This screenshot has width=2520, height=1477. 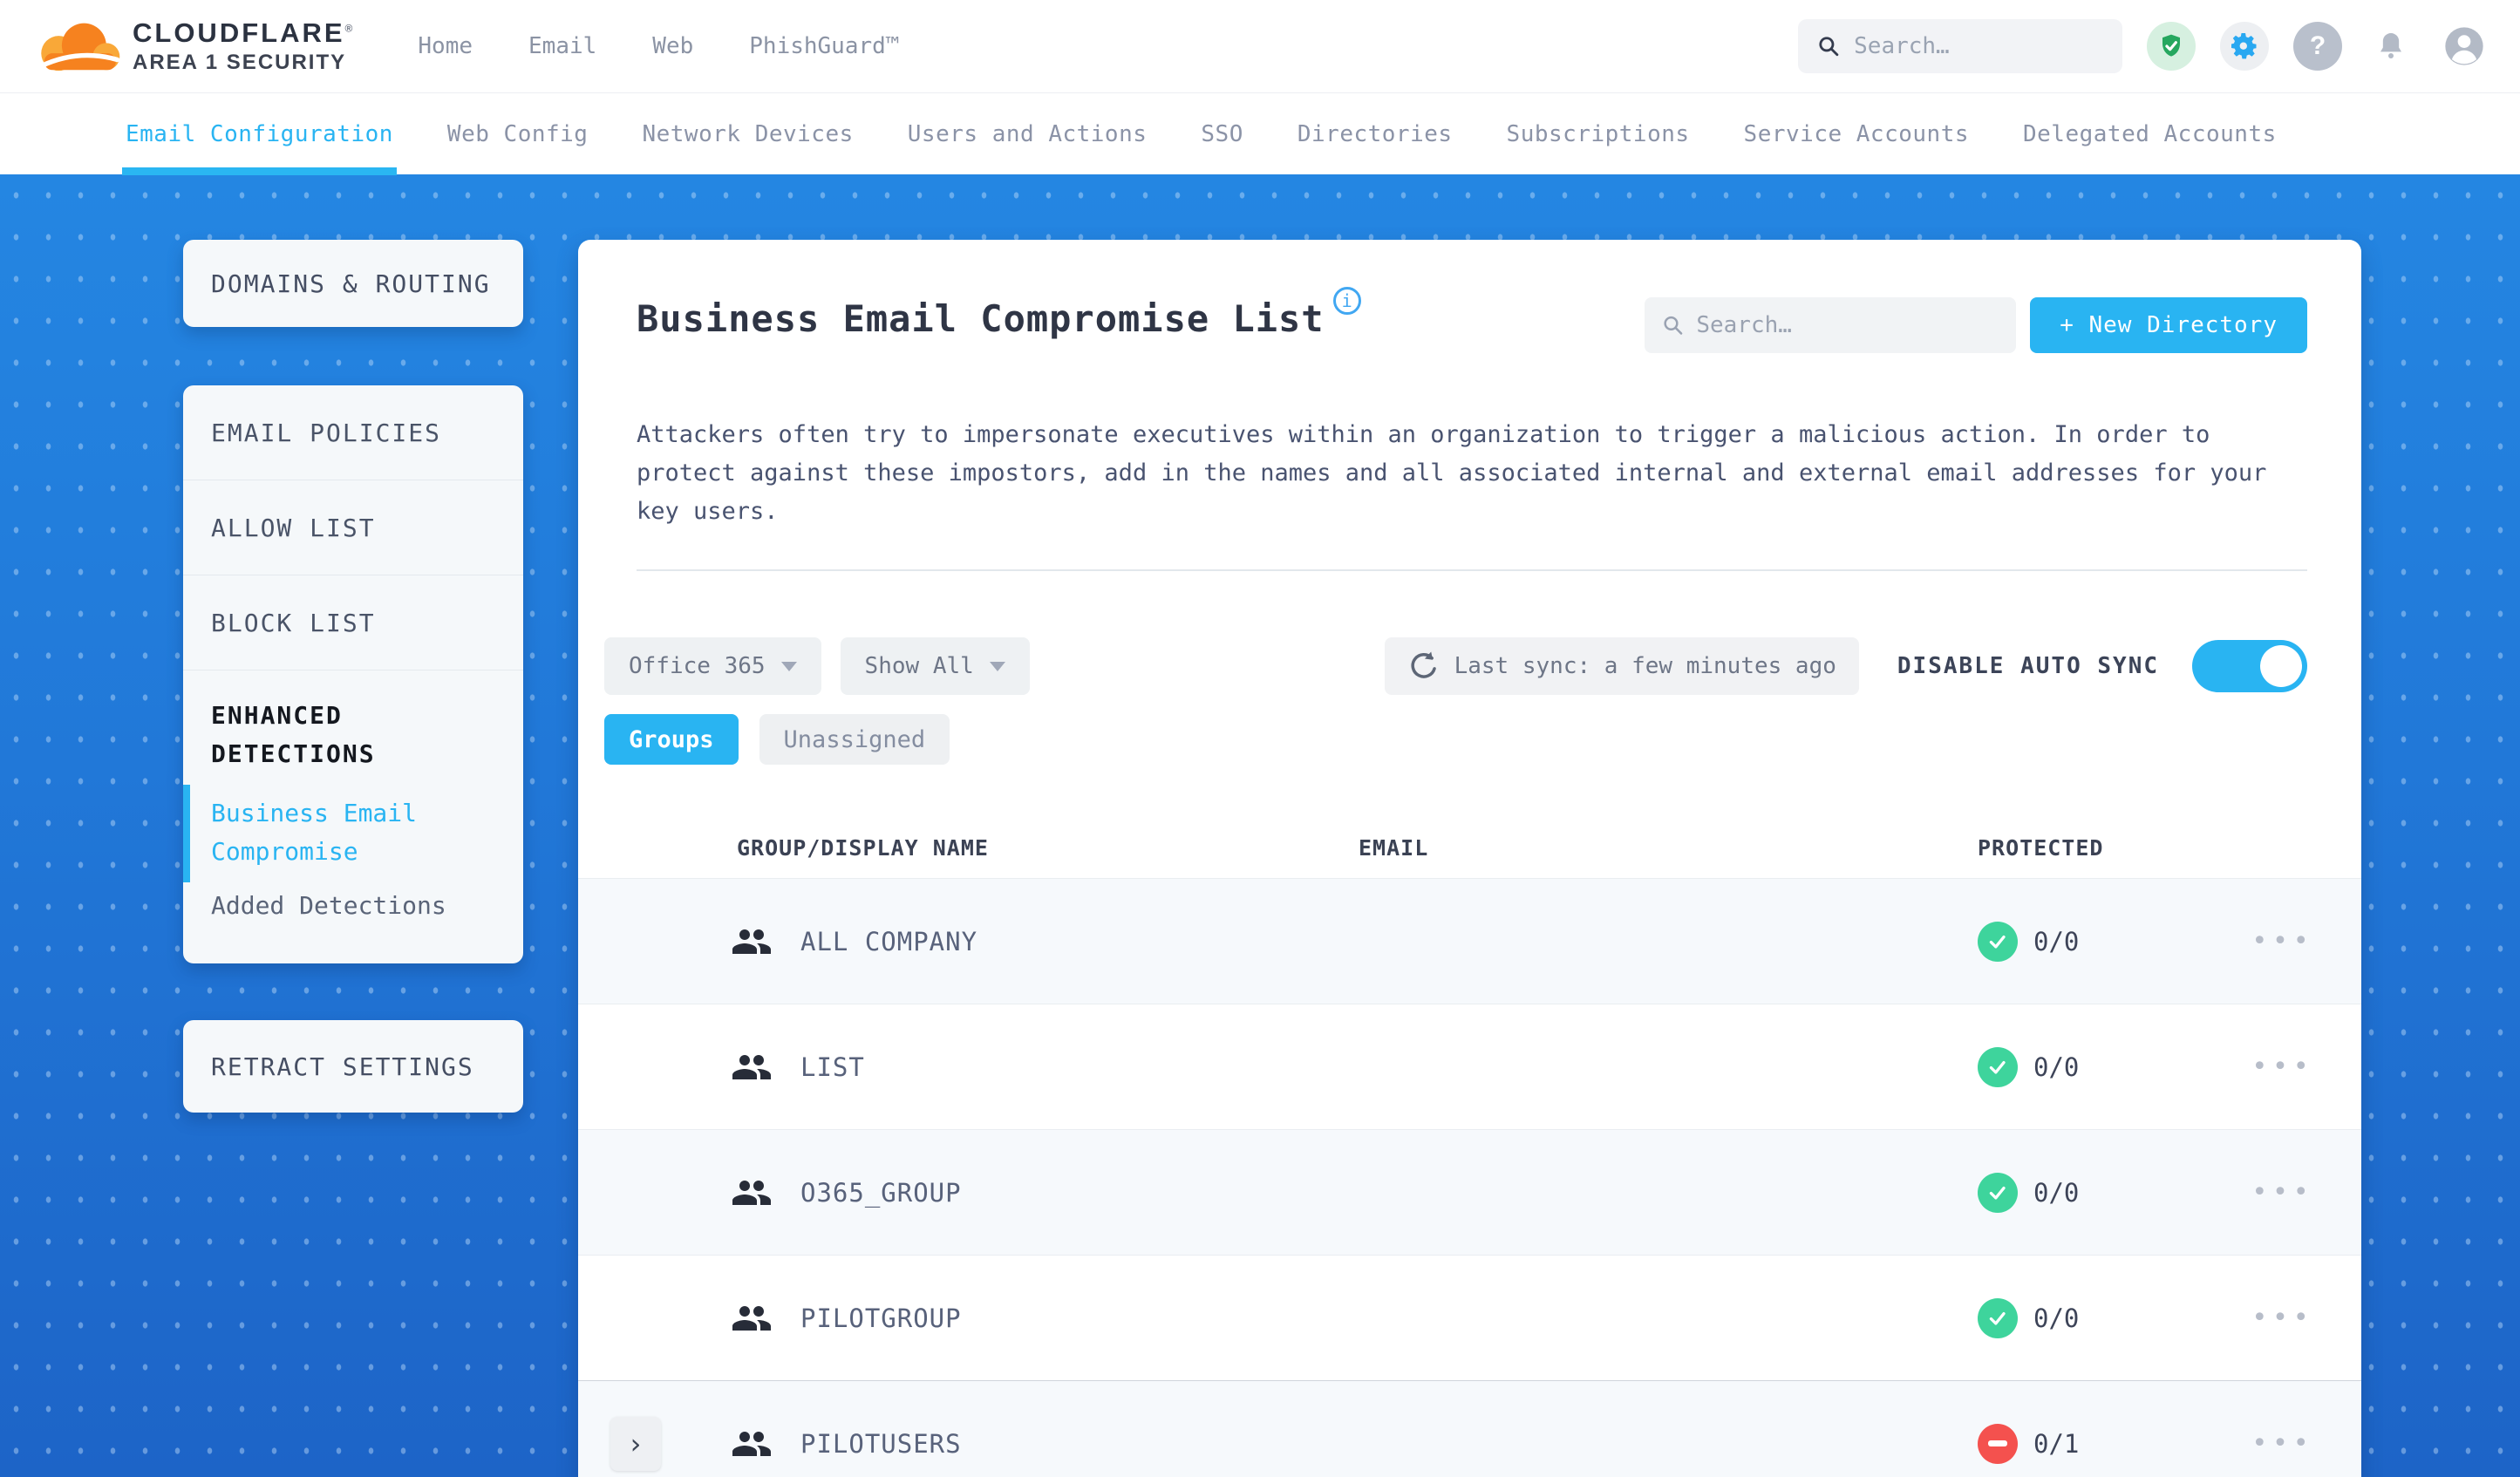 I want to click on tab-service-accounts: Service Accounts, so click(x=1856, y=134).